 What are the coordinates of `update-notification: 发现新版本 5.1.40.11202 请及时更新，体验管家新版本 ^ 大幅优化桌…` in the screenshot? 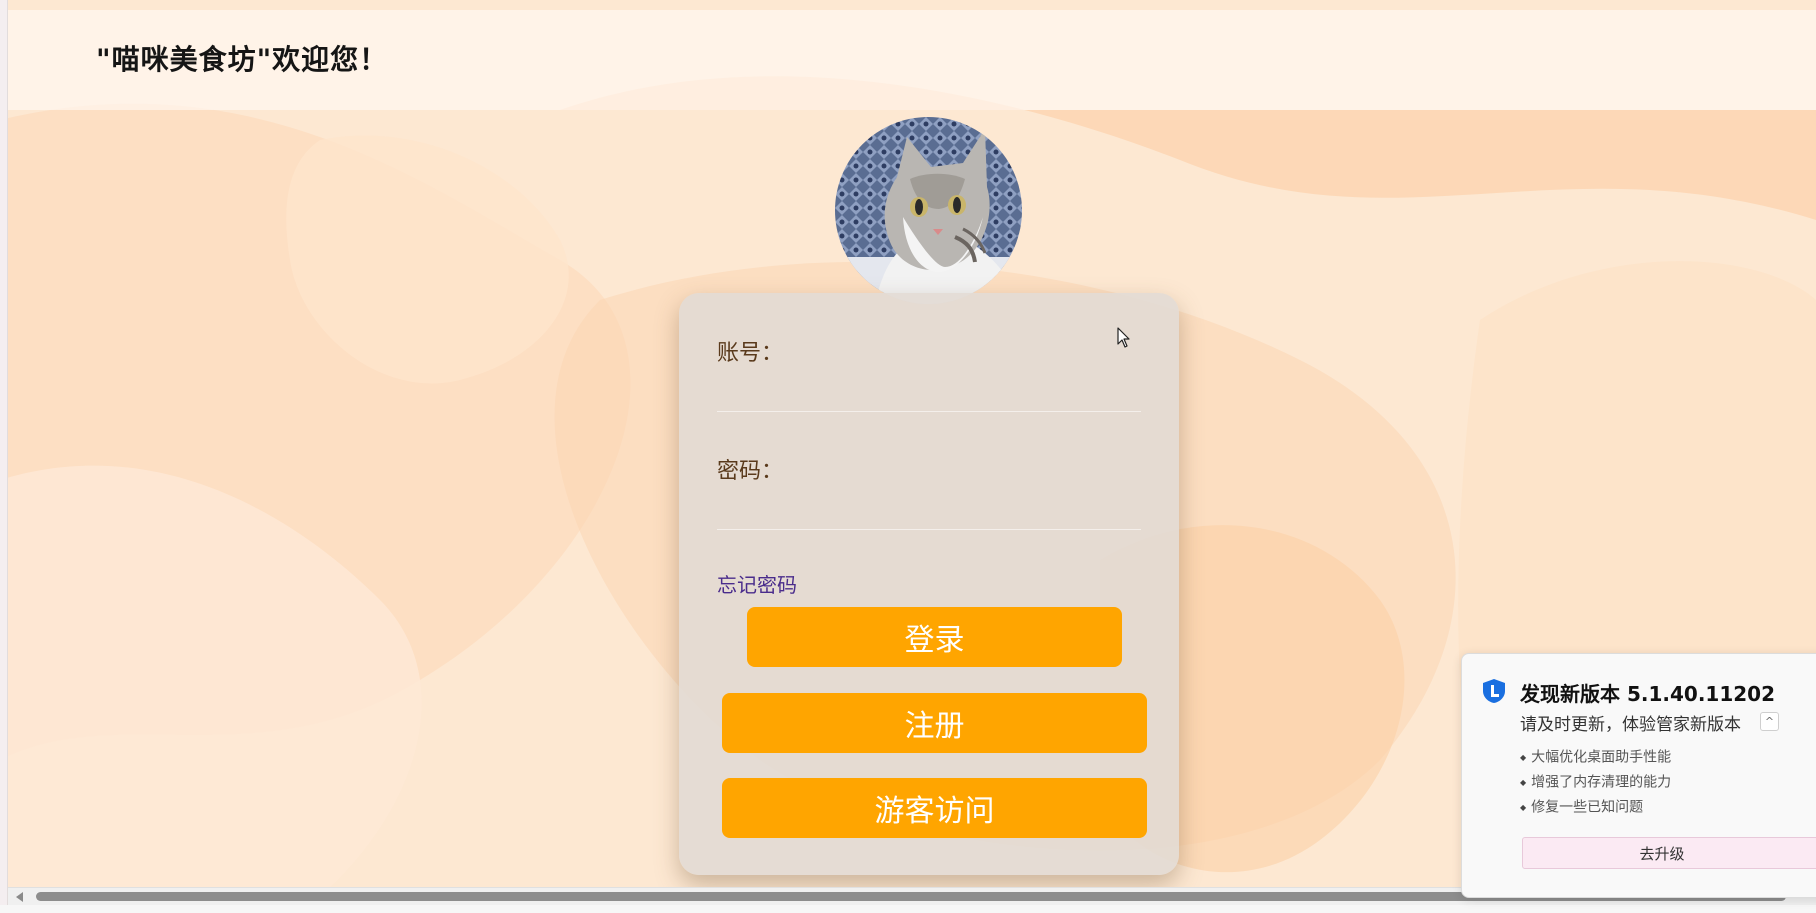 It's located at (1638, 775).